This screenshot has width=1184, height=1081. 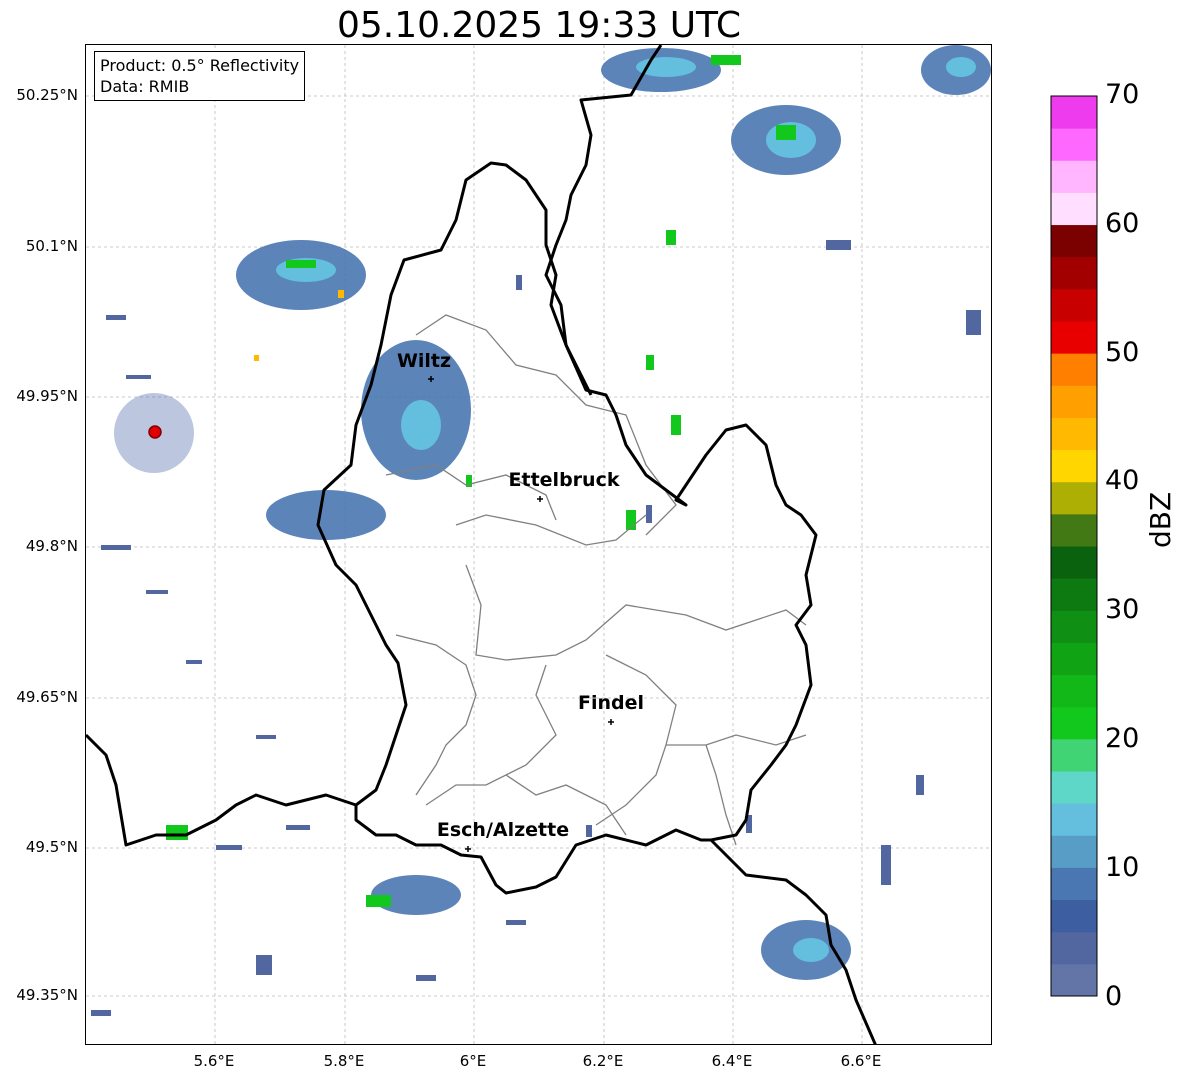 What do you see at coordinates (47, 95) in the screenshot?
I see `lat-label: 50.25°N` at bounding box center [47, 95].